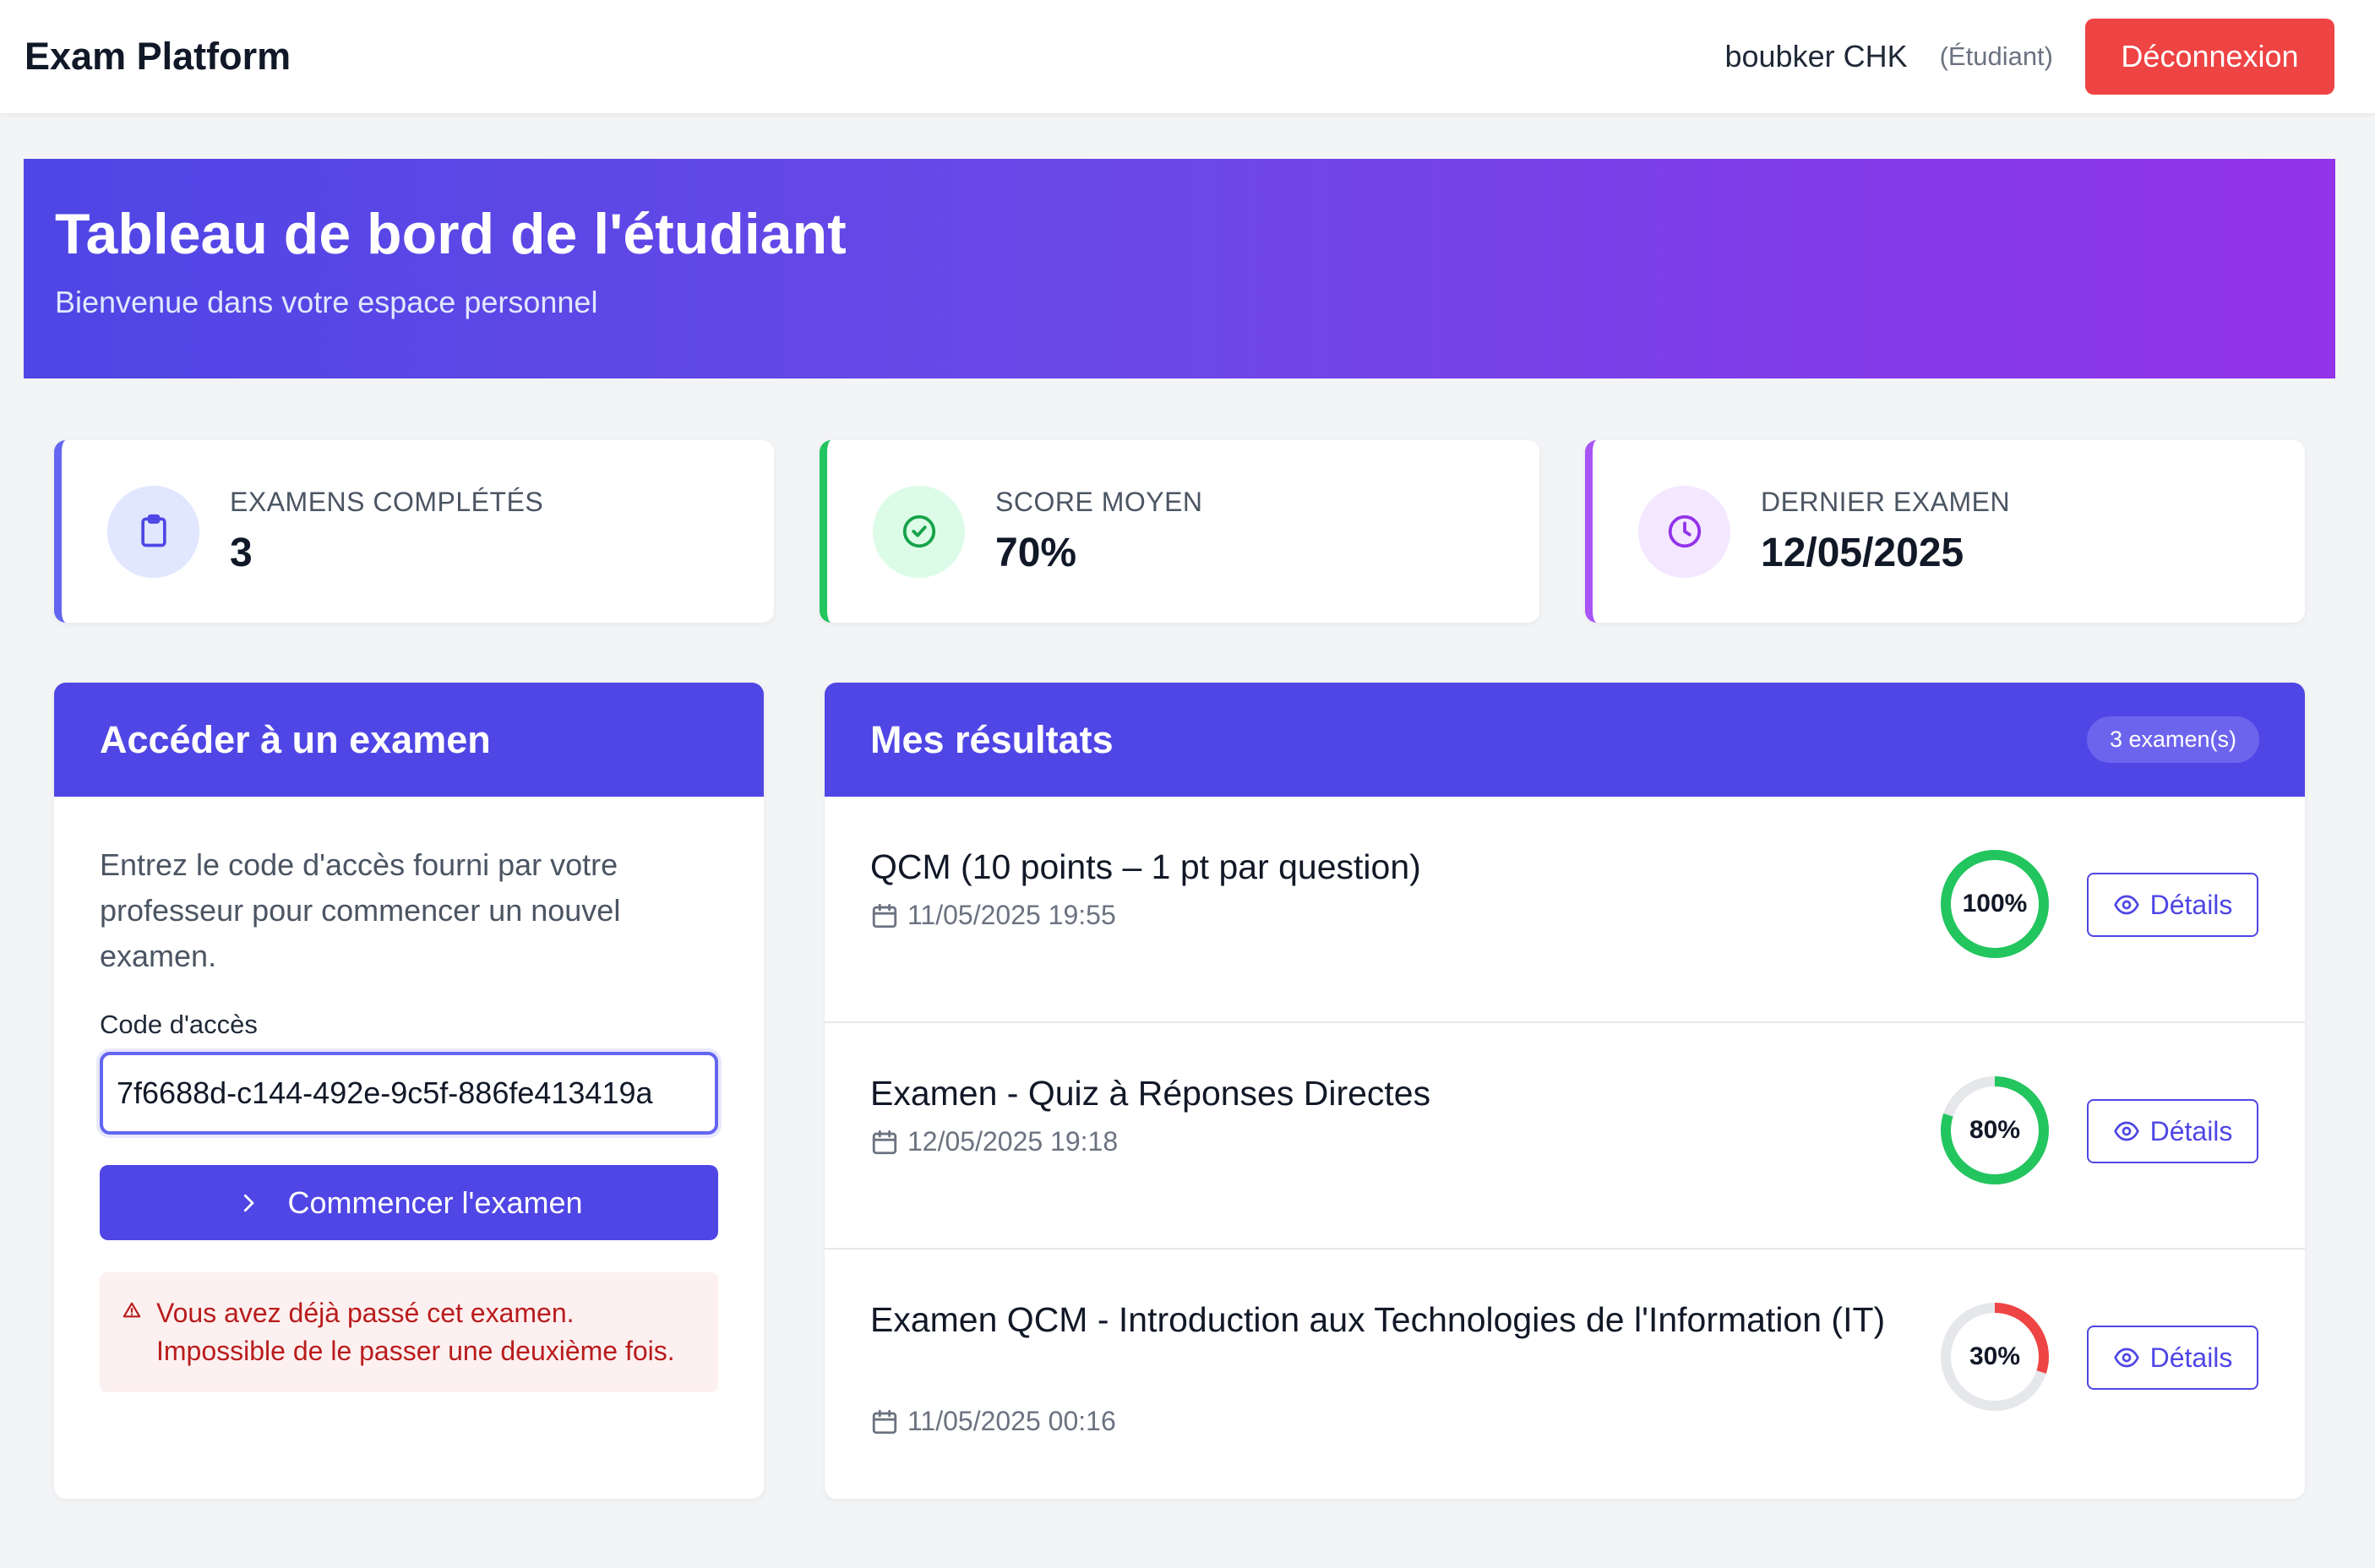  What do you see at coordinates (1996, 56) in the screenshot?
I see `user-role: (Étudiant)` at bounding box center [1996, 56].